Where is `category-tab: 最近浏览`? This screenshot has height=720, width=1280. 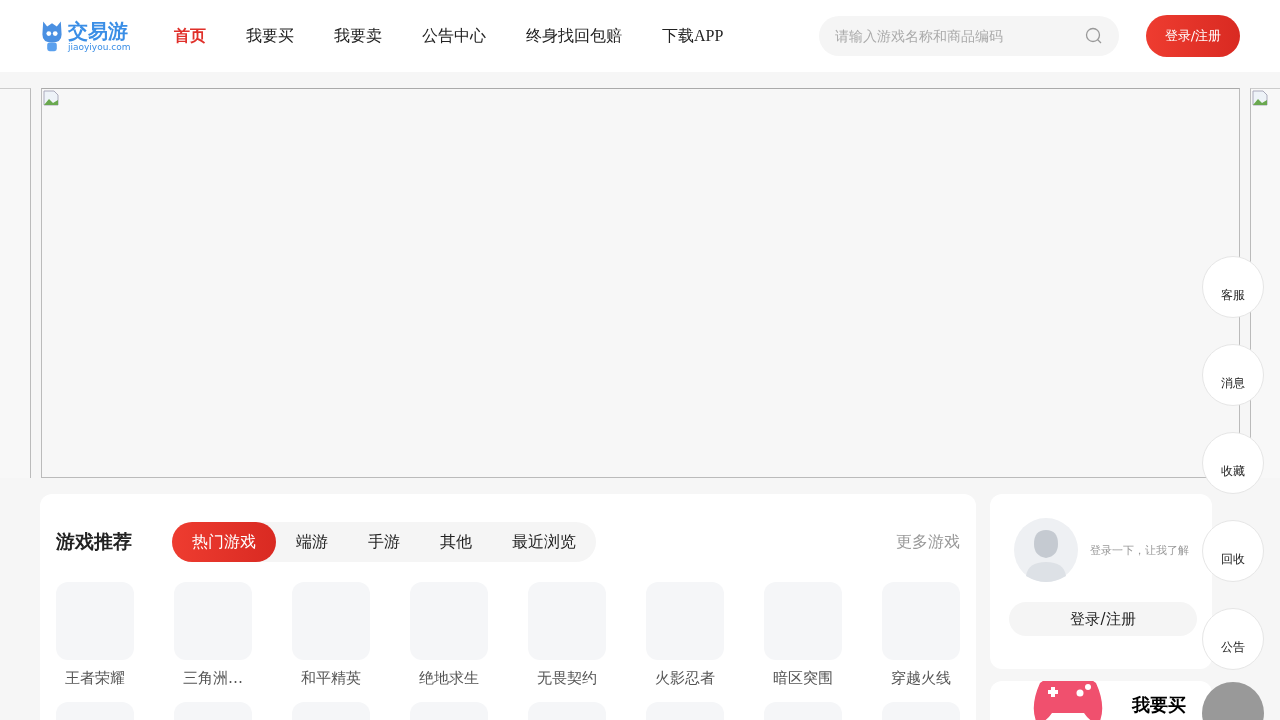
category-tab: 最近浏览 is located at coordinates (544, 542).